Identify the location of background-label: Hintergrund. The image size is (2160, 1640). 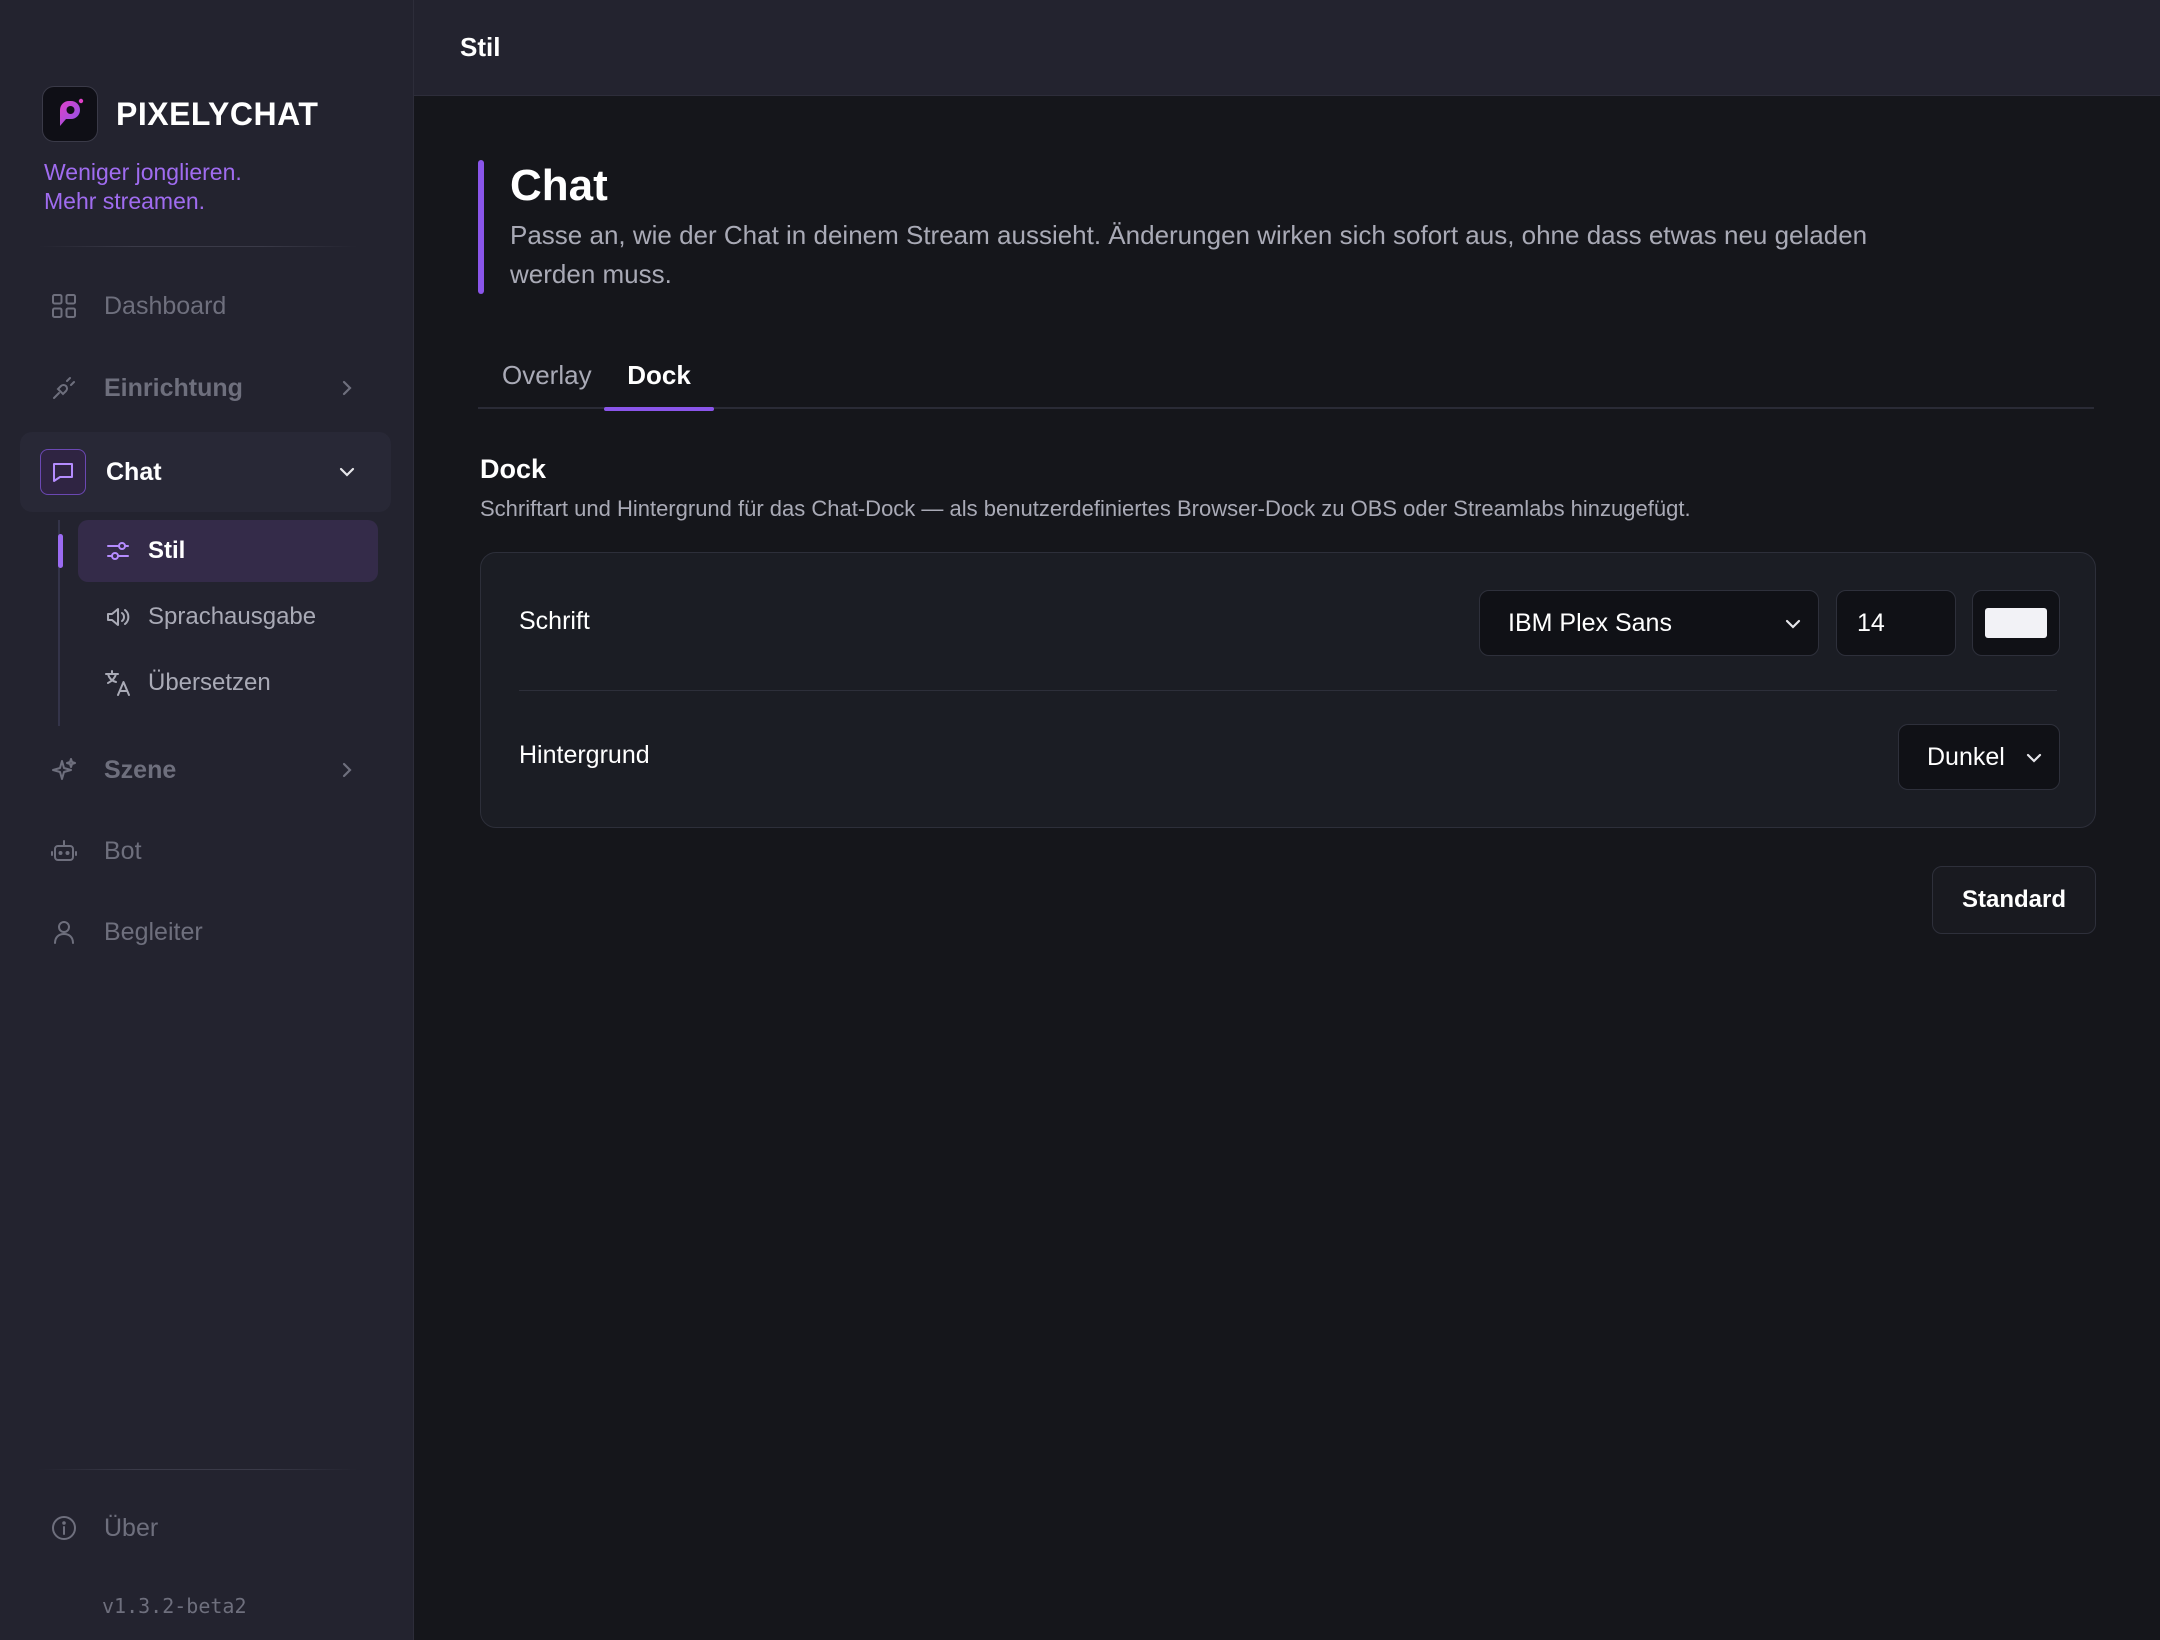
(584, 755).